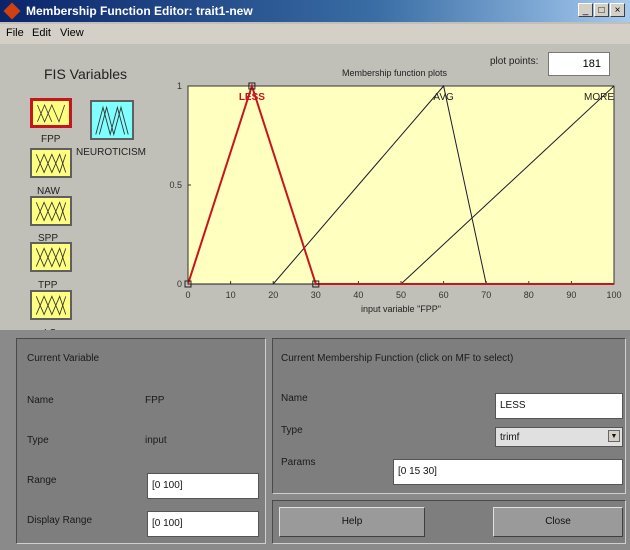 This screenshot has width=630, height=550. What do you see at coordinates (401, 309) in the screenshot?
I see `x-axis-label: input variable "FPP"` at bounding box center [401, 309].